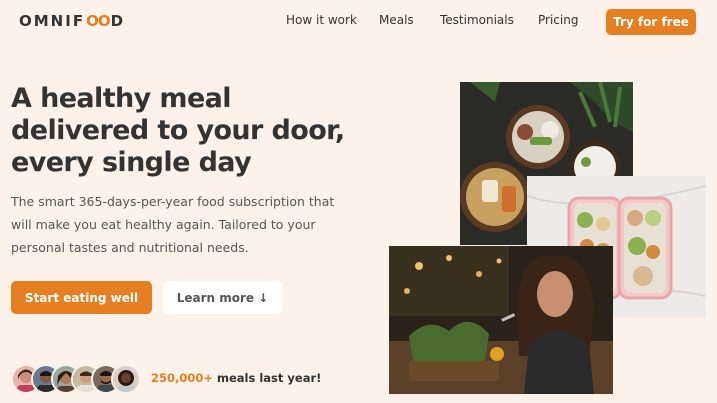  I want to click on start-eating-well-button: Start eating well, so click(81, 297).